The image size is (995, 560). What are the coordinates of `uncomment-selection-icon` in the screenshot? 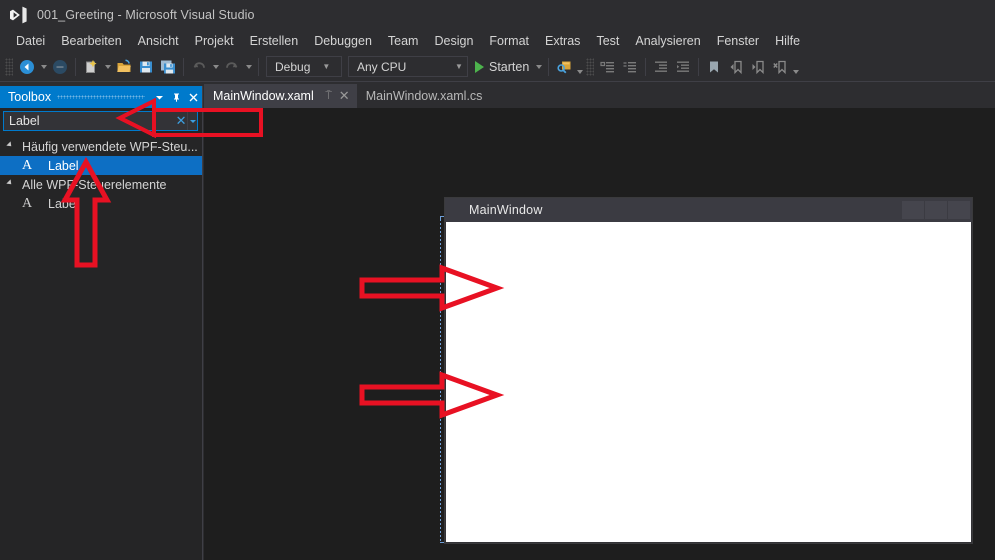 It's located at (630, 67).